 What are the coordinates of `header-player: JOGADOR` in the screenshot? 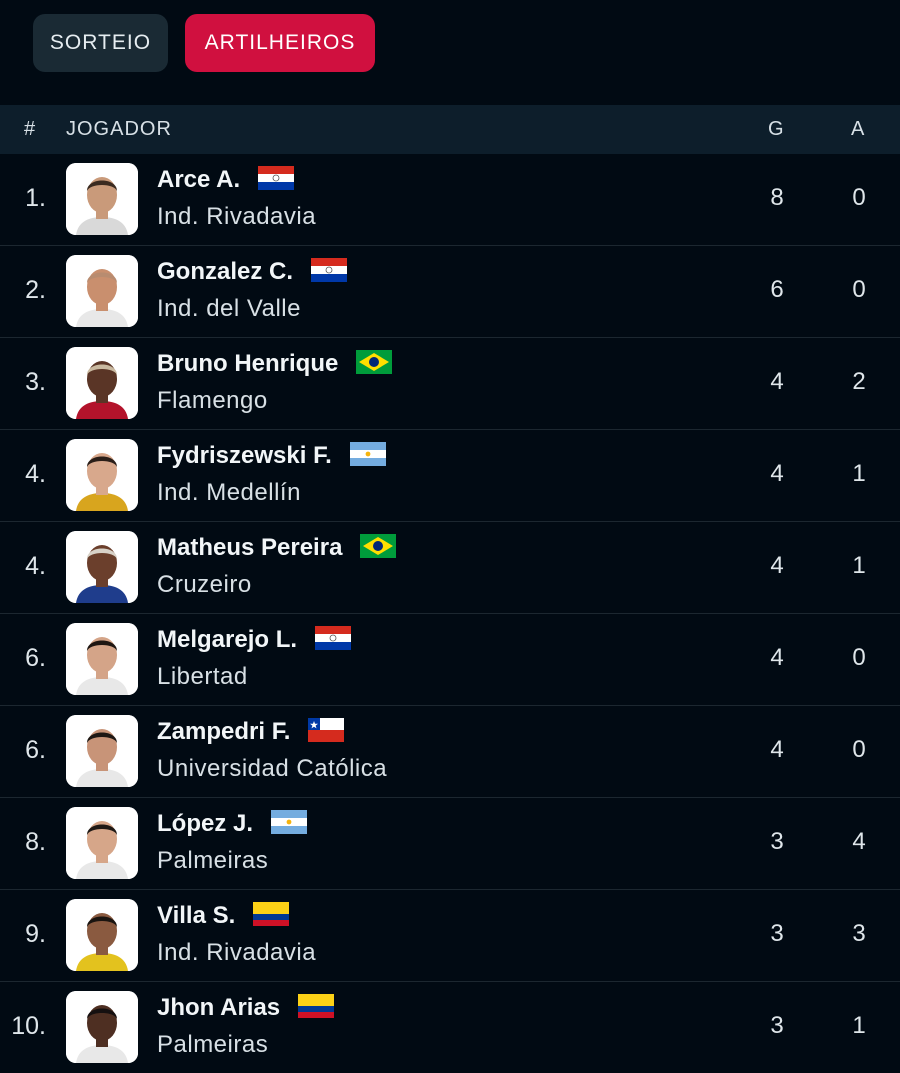 It's located at (119, 129).